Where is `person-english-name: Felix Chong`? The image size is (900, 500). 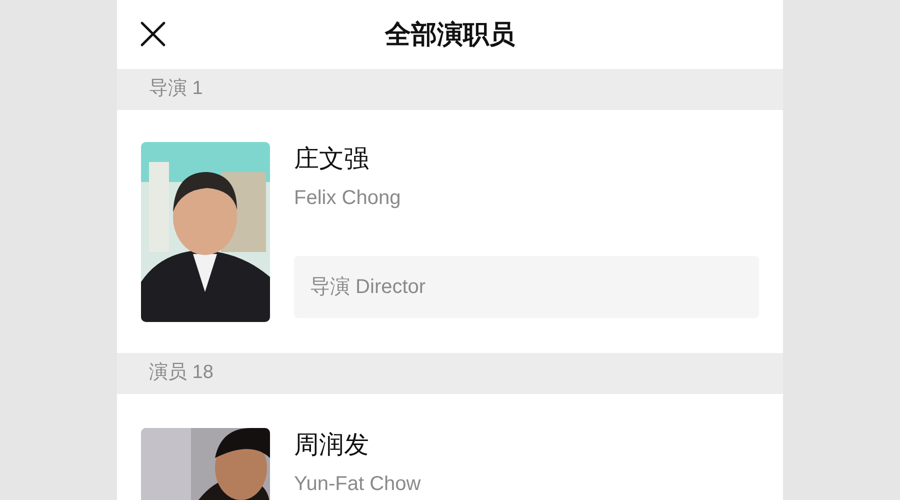 person-english-name: Felix Chong is located at coordinates (347, 198).